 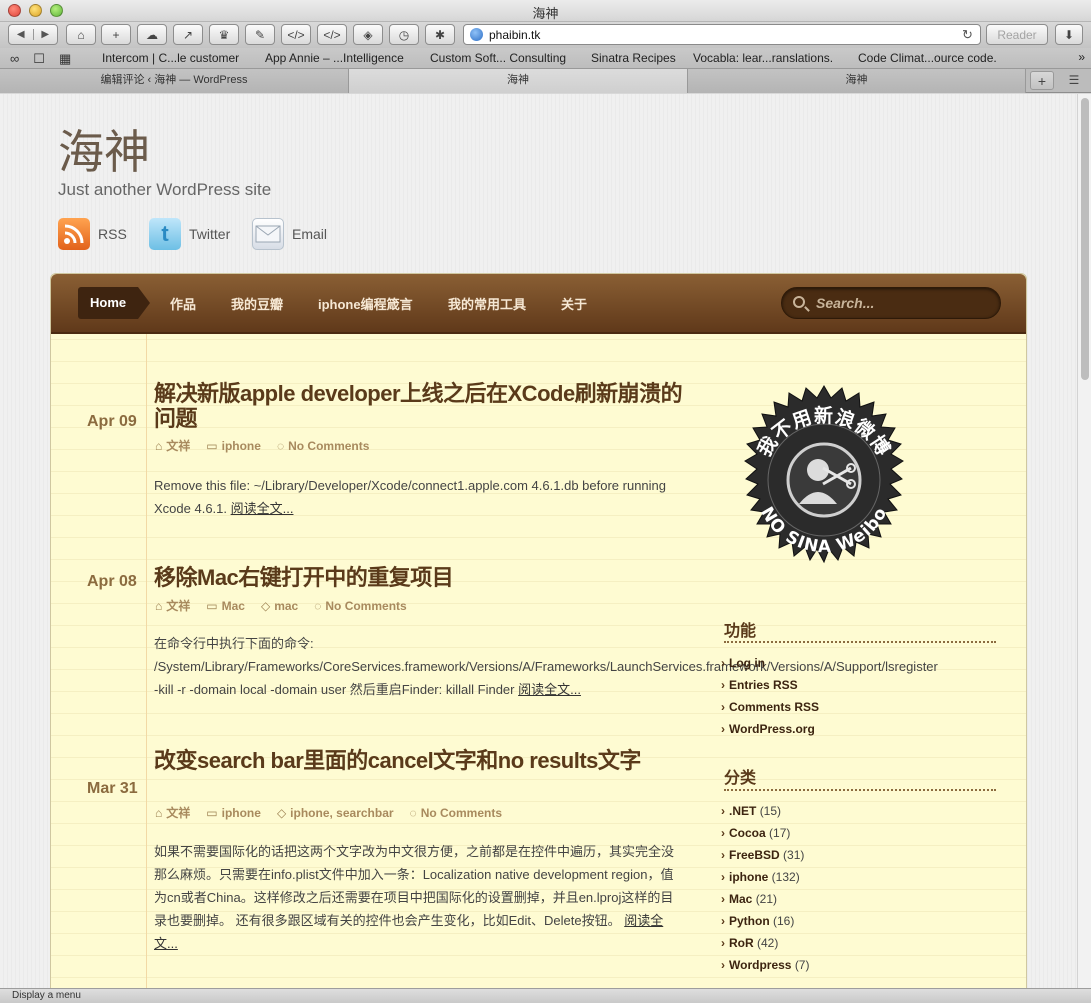 What do you see at coordinates (289, 234) in the screenshot?
I see `email-link: Email` at bounding box center [289, 234].